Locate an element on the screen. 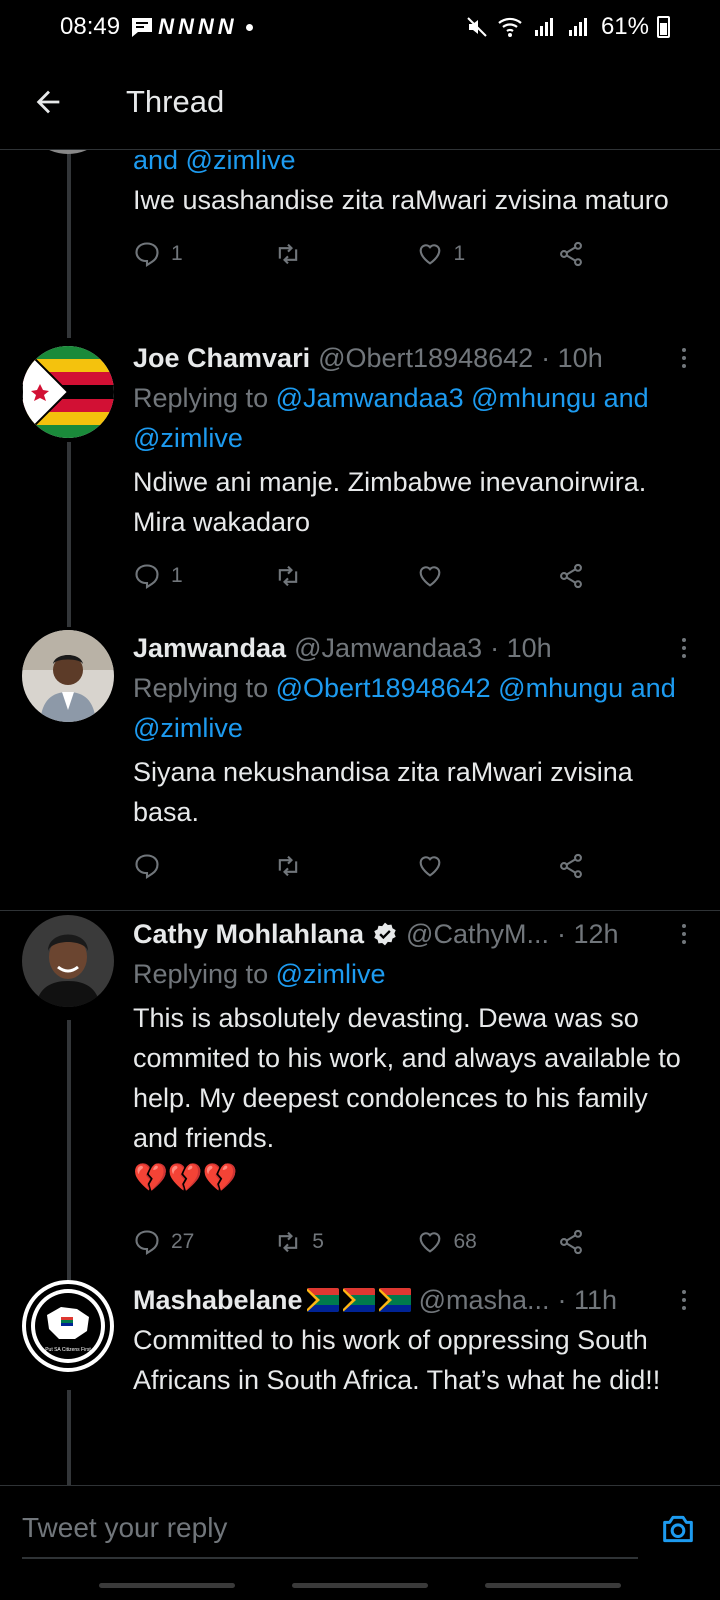 This screenshot has width=720, height=1600. like-button: 68 is located at coordinates (486, 1242).